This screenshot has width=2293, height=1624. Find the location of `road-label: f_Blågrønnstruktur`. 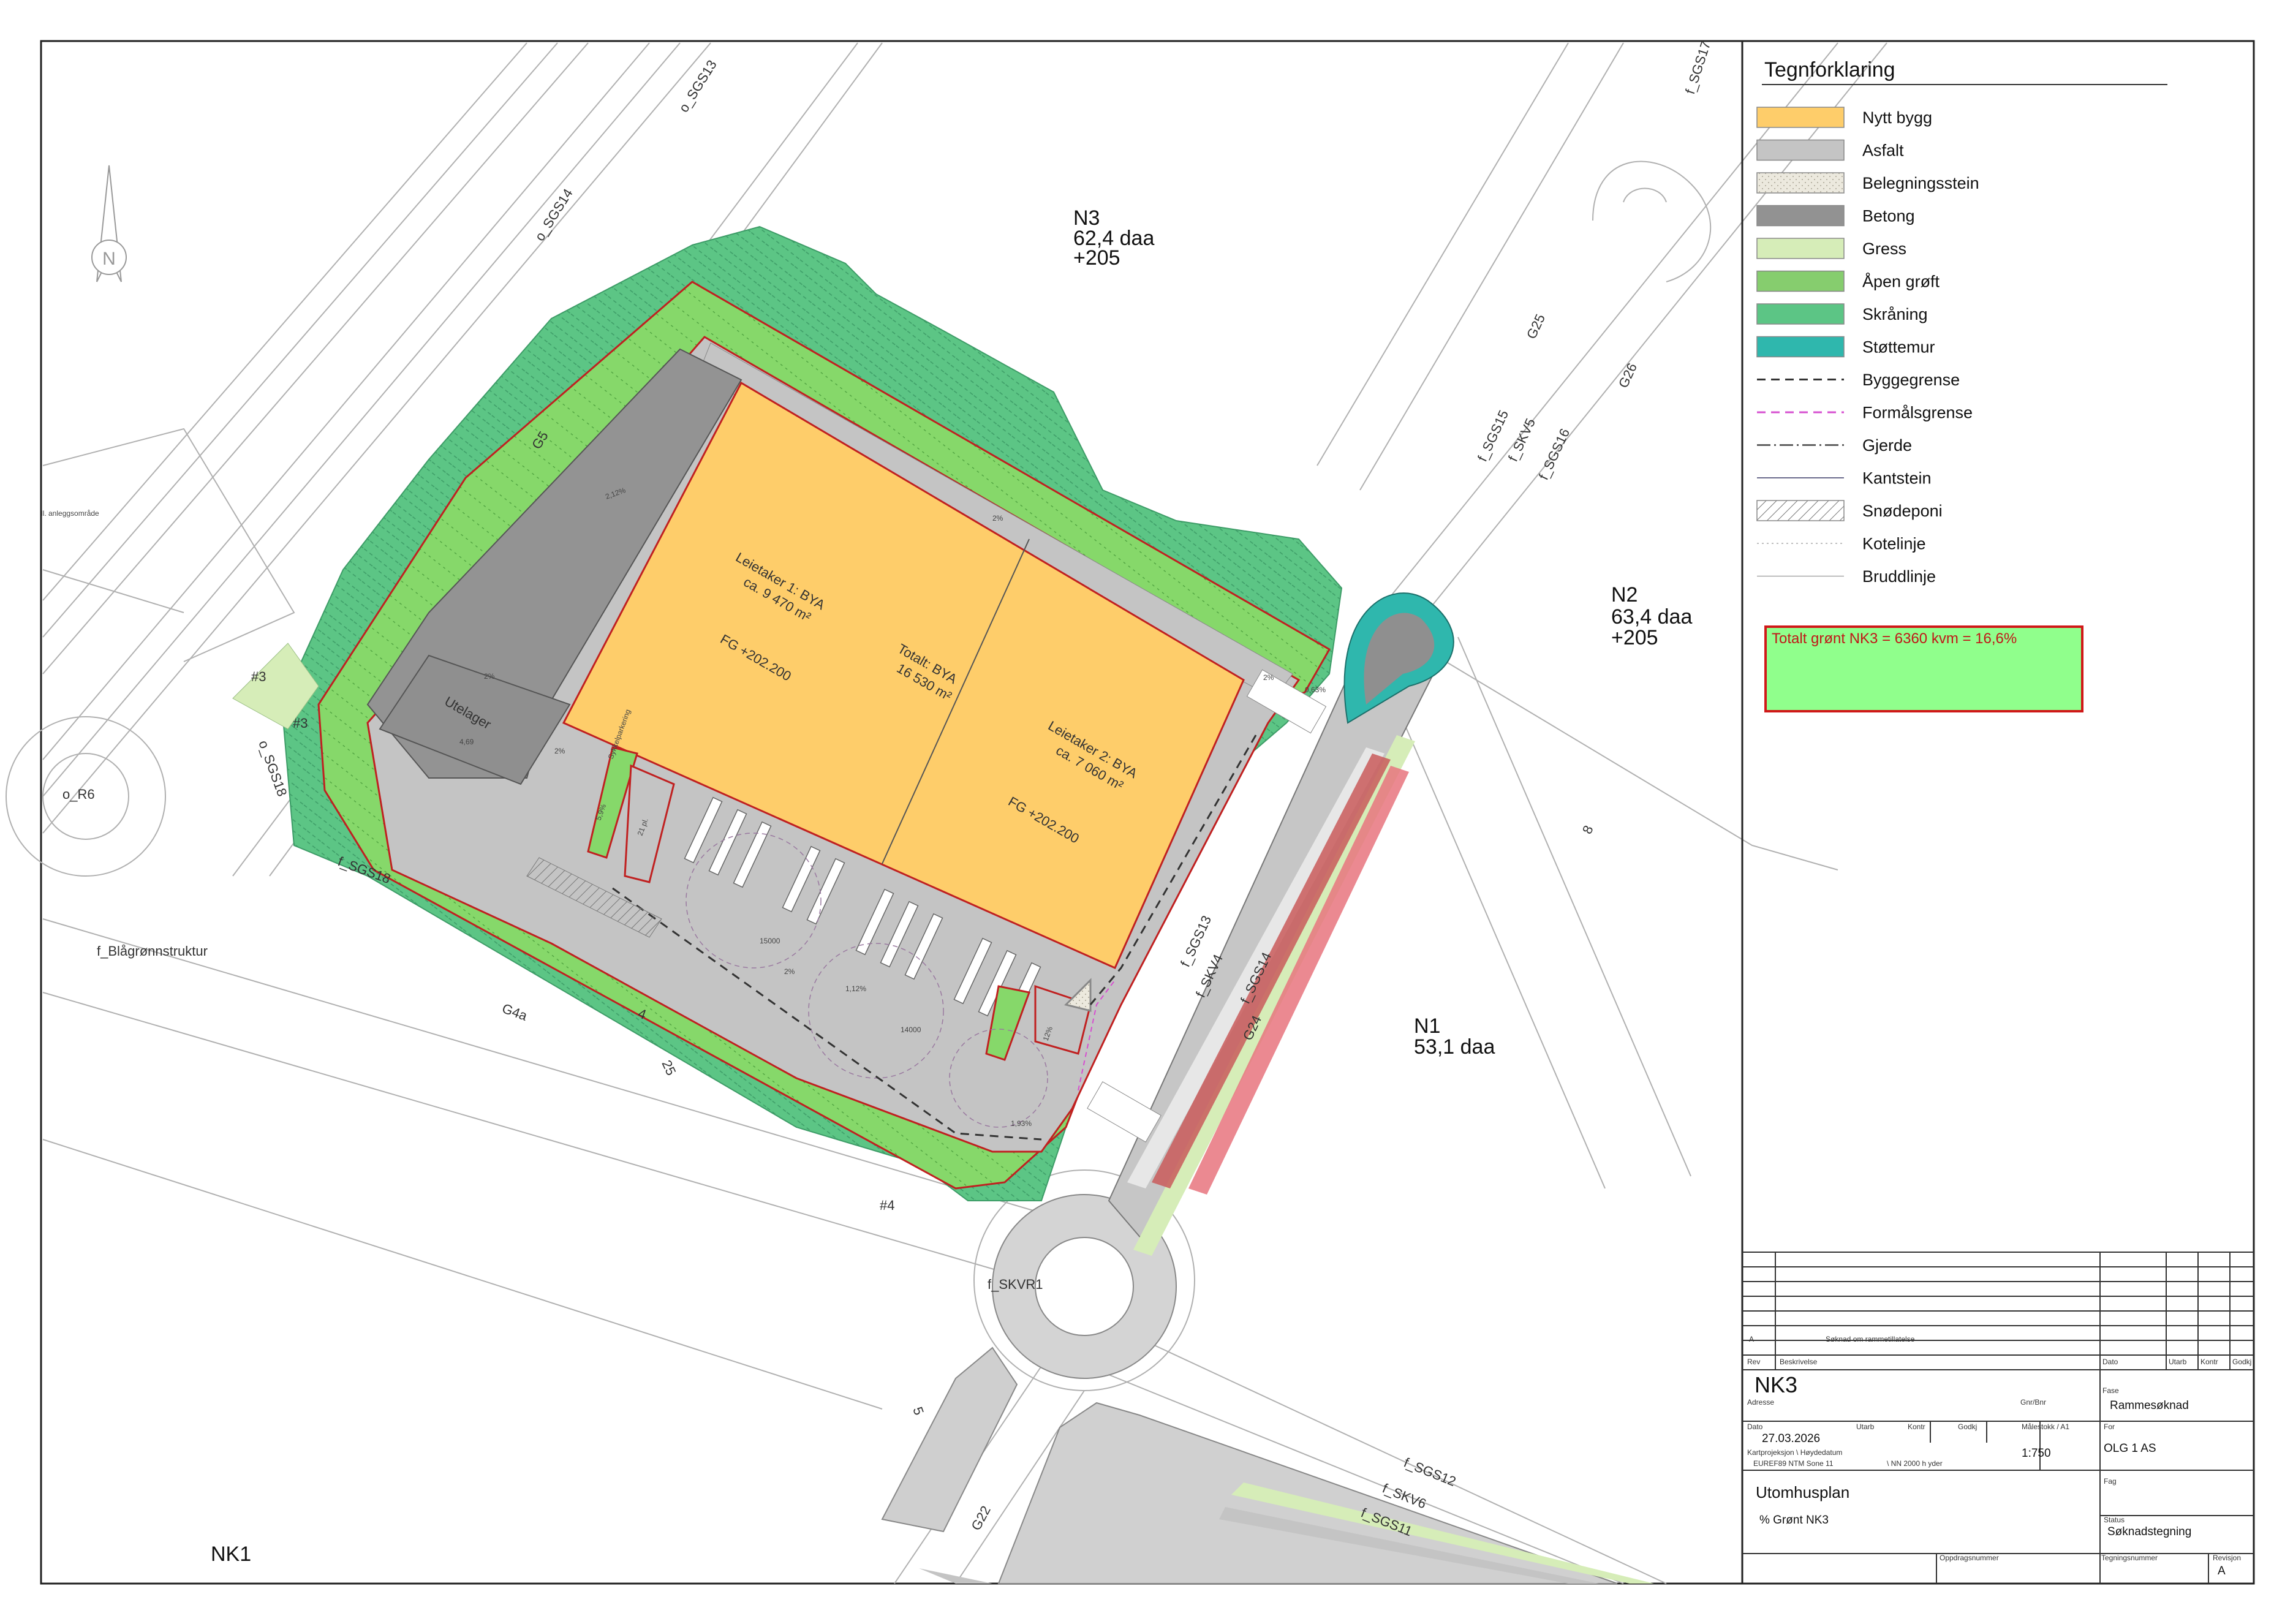

road-label: f_Blågrønnstruktur is located at coordinates (152, 951).